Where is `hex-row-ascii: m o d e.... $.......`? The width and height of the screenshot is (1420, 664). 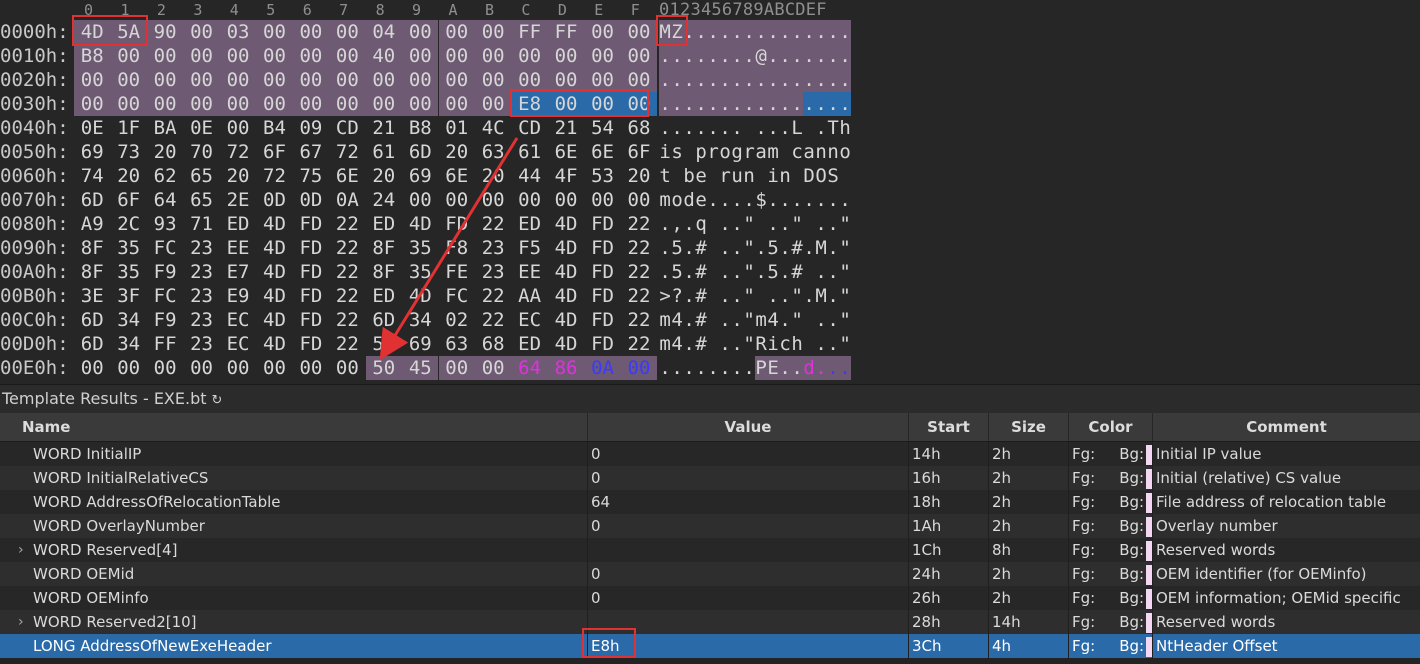
hex-row-ascii: m o d e.... $....... is located at coordinates (755, 200).